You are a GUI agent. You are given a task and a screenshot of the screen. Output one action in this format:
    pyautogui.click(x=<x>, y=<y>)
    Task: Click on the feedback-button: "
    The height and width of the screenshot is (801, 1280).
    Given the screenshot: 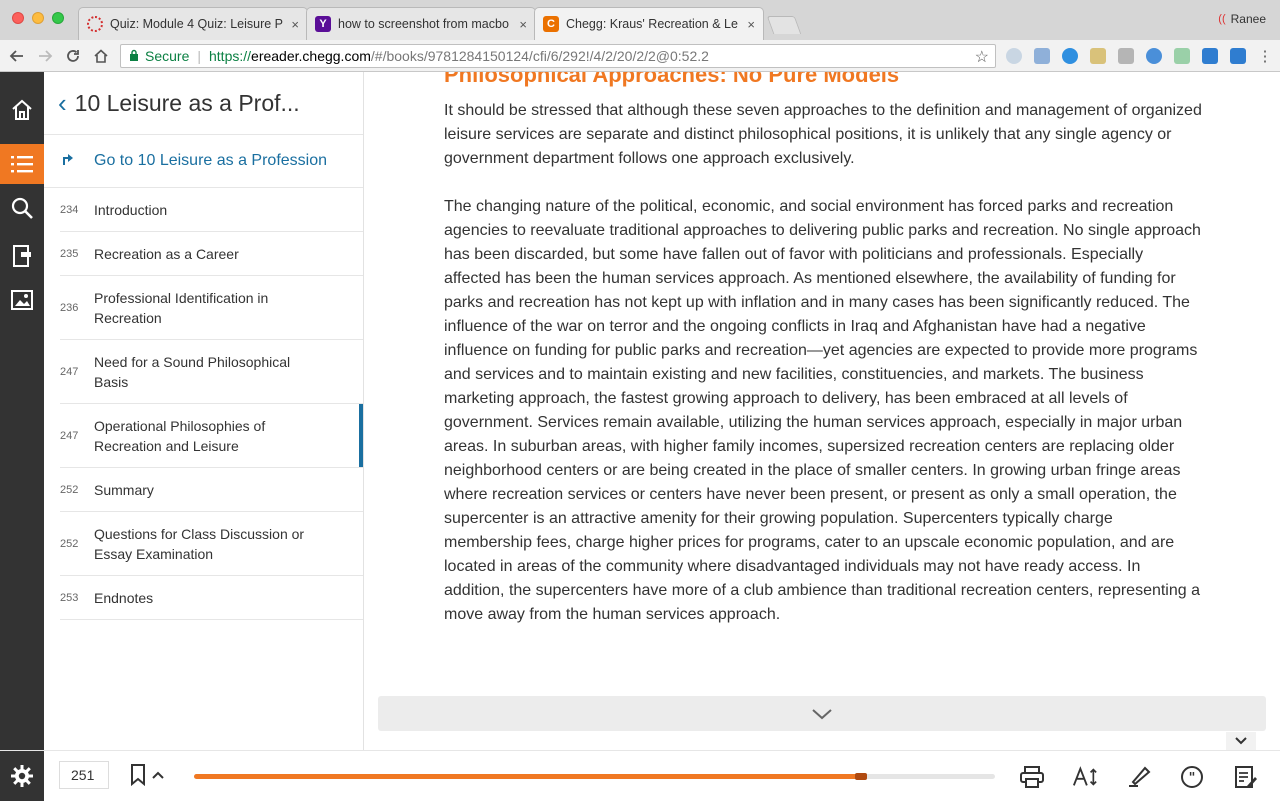 What is the action you would take?
    pyautogui.click(x=1192, y=777)
    